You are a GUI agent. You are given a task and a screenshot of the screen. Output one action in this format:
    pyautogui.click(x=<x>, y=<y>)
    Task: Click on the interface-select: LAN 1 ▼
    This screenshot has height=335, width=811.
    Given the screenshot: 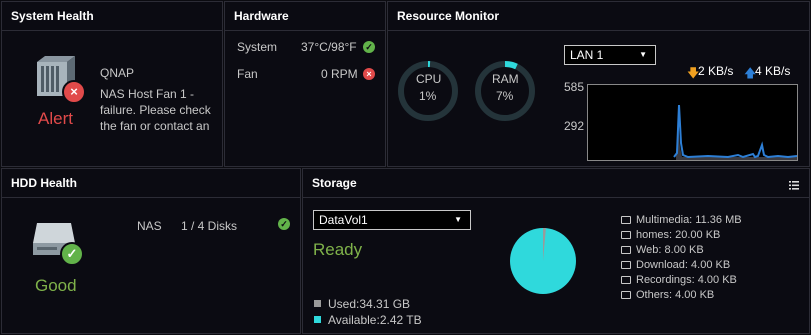 What is the action you would take?
    pyautogui.click(x=610, y=55)
    